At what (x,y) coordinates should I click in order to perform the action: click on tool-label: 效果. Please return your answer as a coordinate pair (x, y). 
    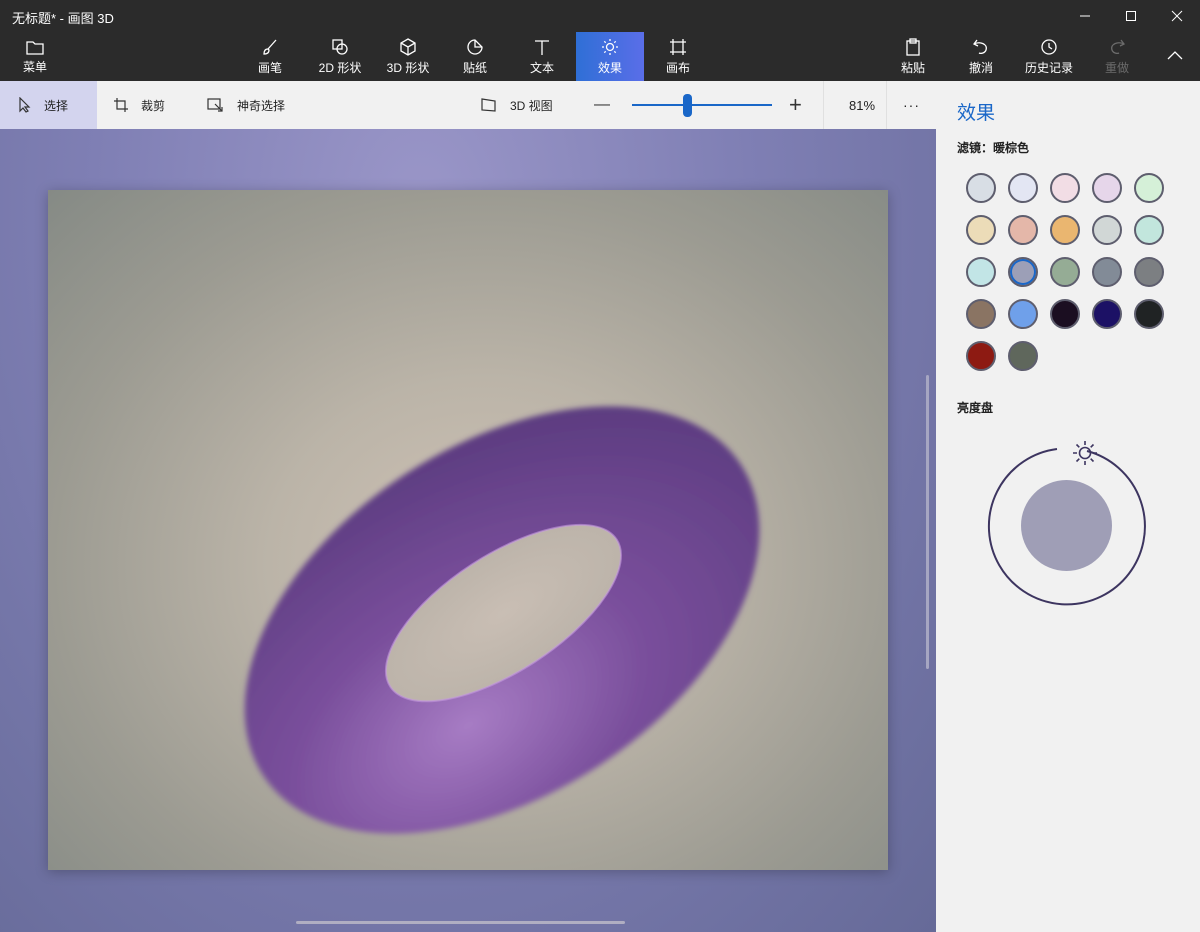
    Looking at the image, I should click on (609, 67).